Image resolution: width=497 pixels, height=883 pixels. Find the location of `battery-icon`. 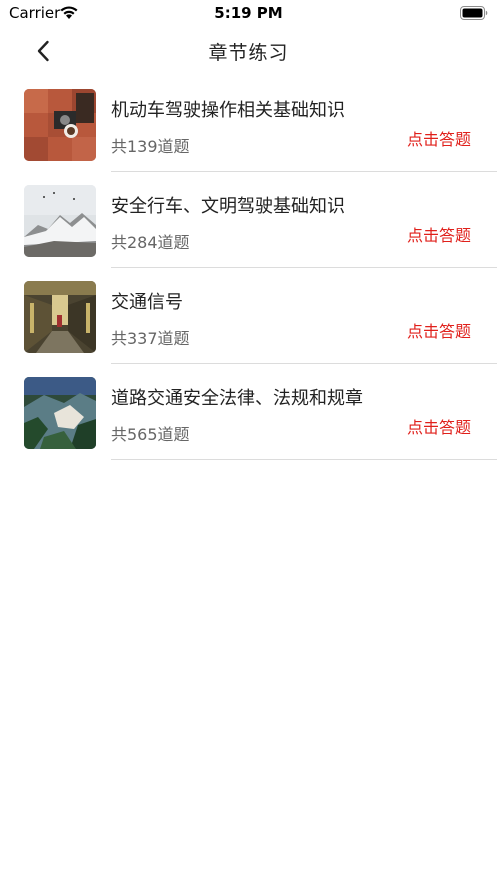

battery-icon is located at coordinates (474, 12).